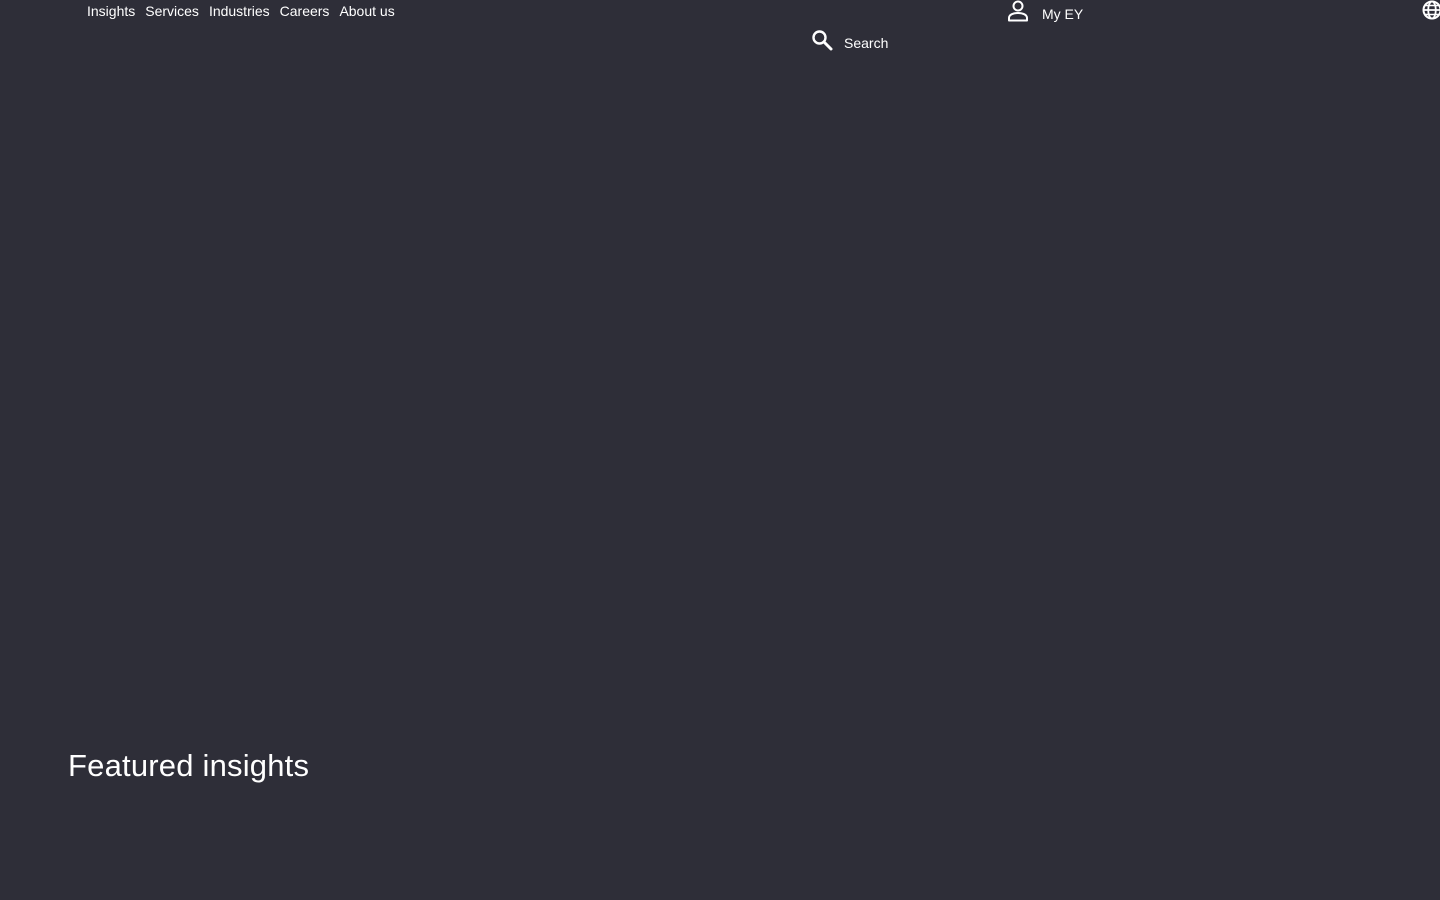 Image resolution: width=1440 pixels, height=900 pixels. Describe the element at coordinates (1018, 11) in the screenshot. I see `user-icon` at that location.